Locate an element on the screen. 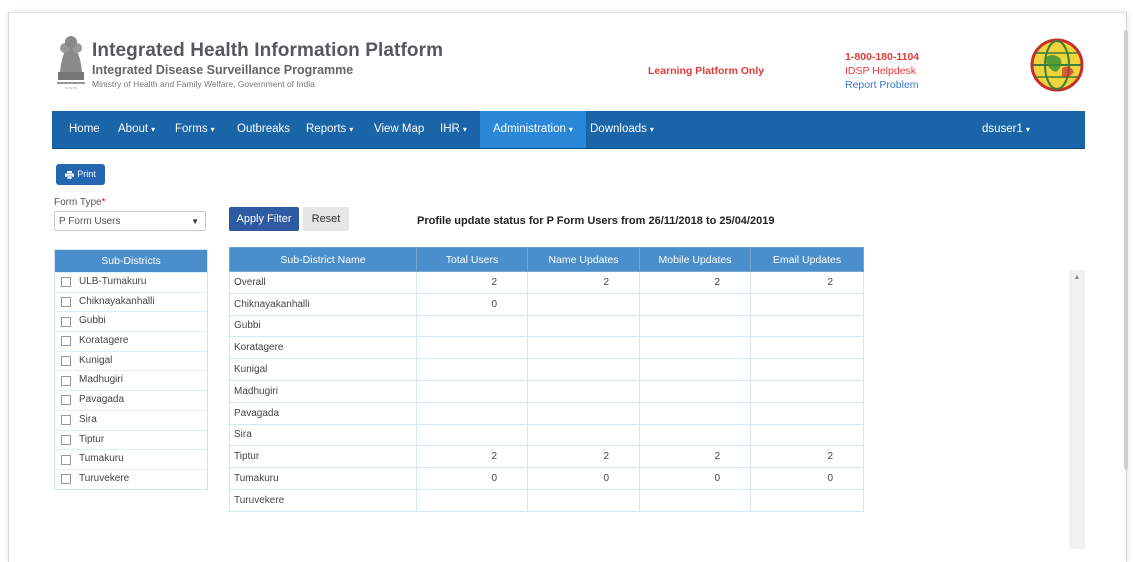 This screenshot has width=1133, height=562. helpline-number: 1-800-180-1104 is located at coordinates (882, 57).